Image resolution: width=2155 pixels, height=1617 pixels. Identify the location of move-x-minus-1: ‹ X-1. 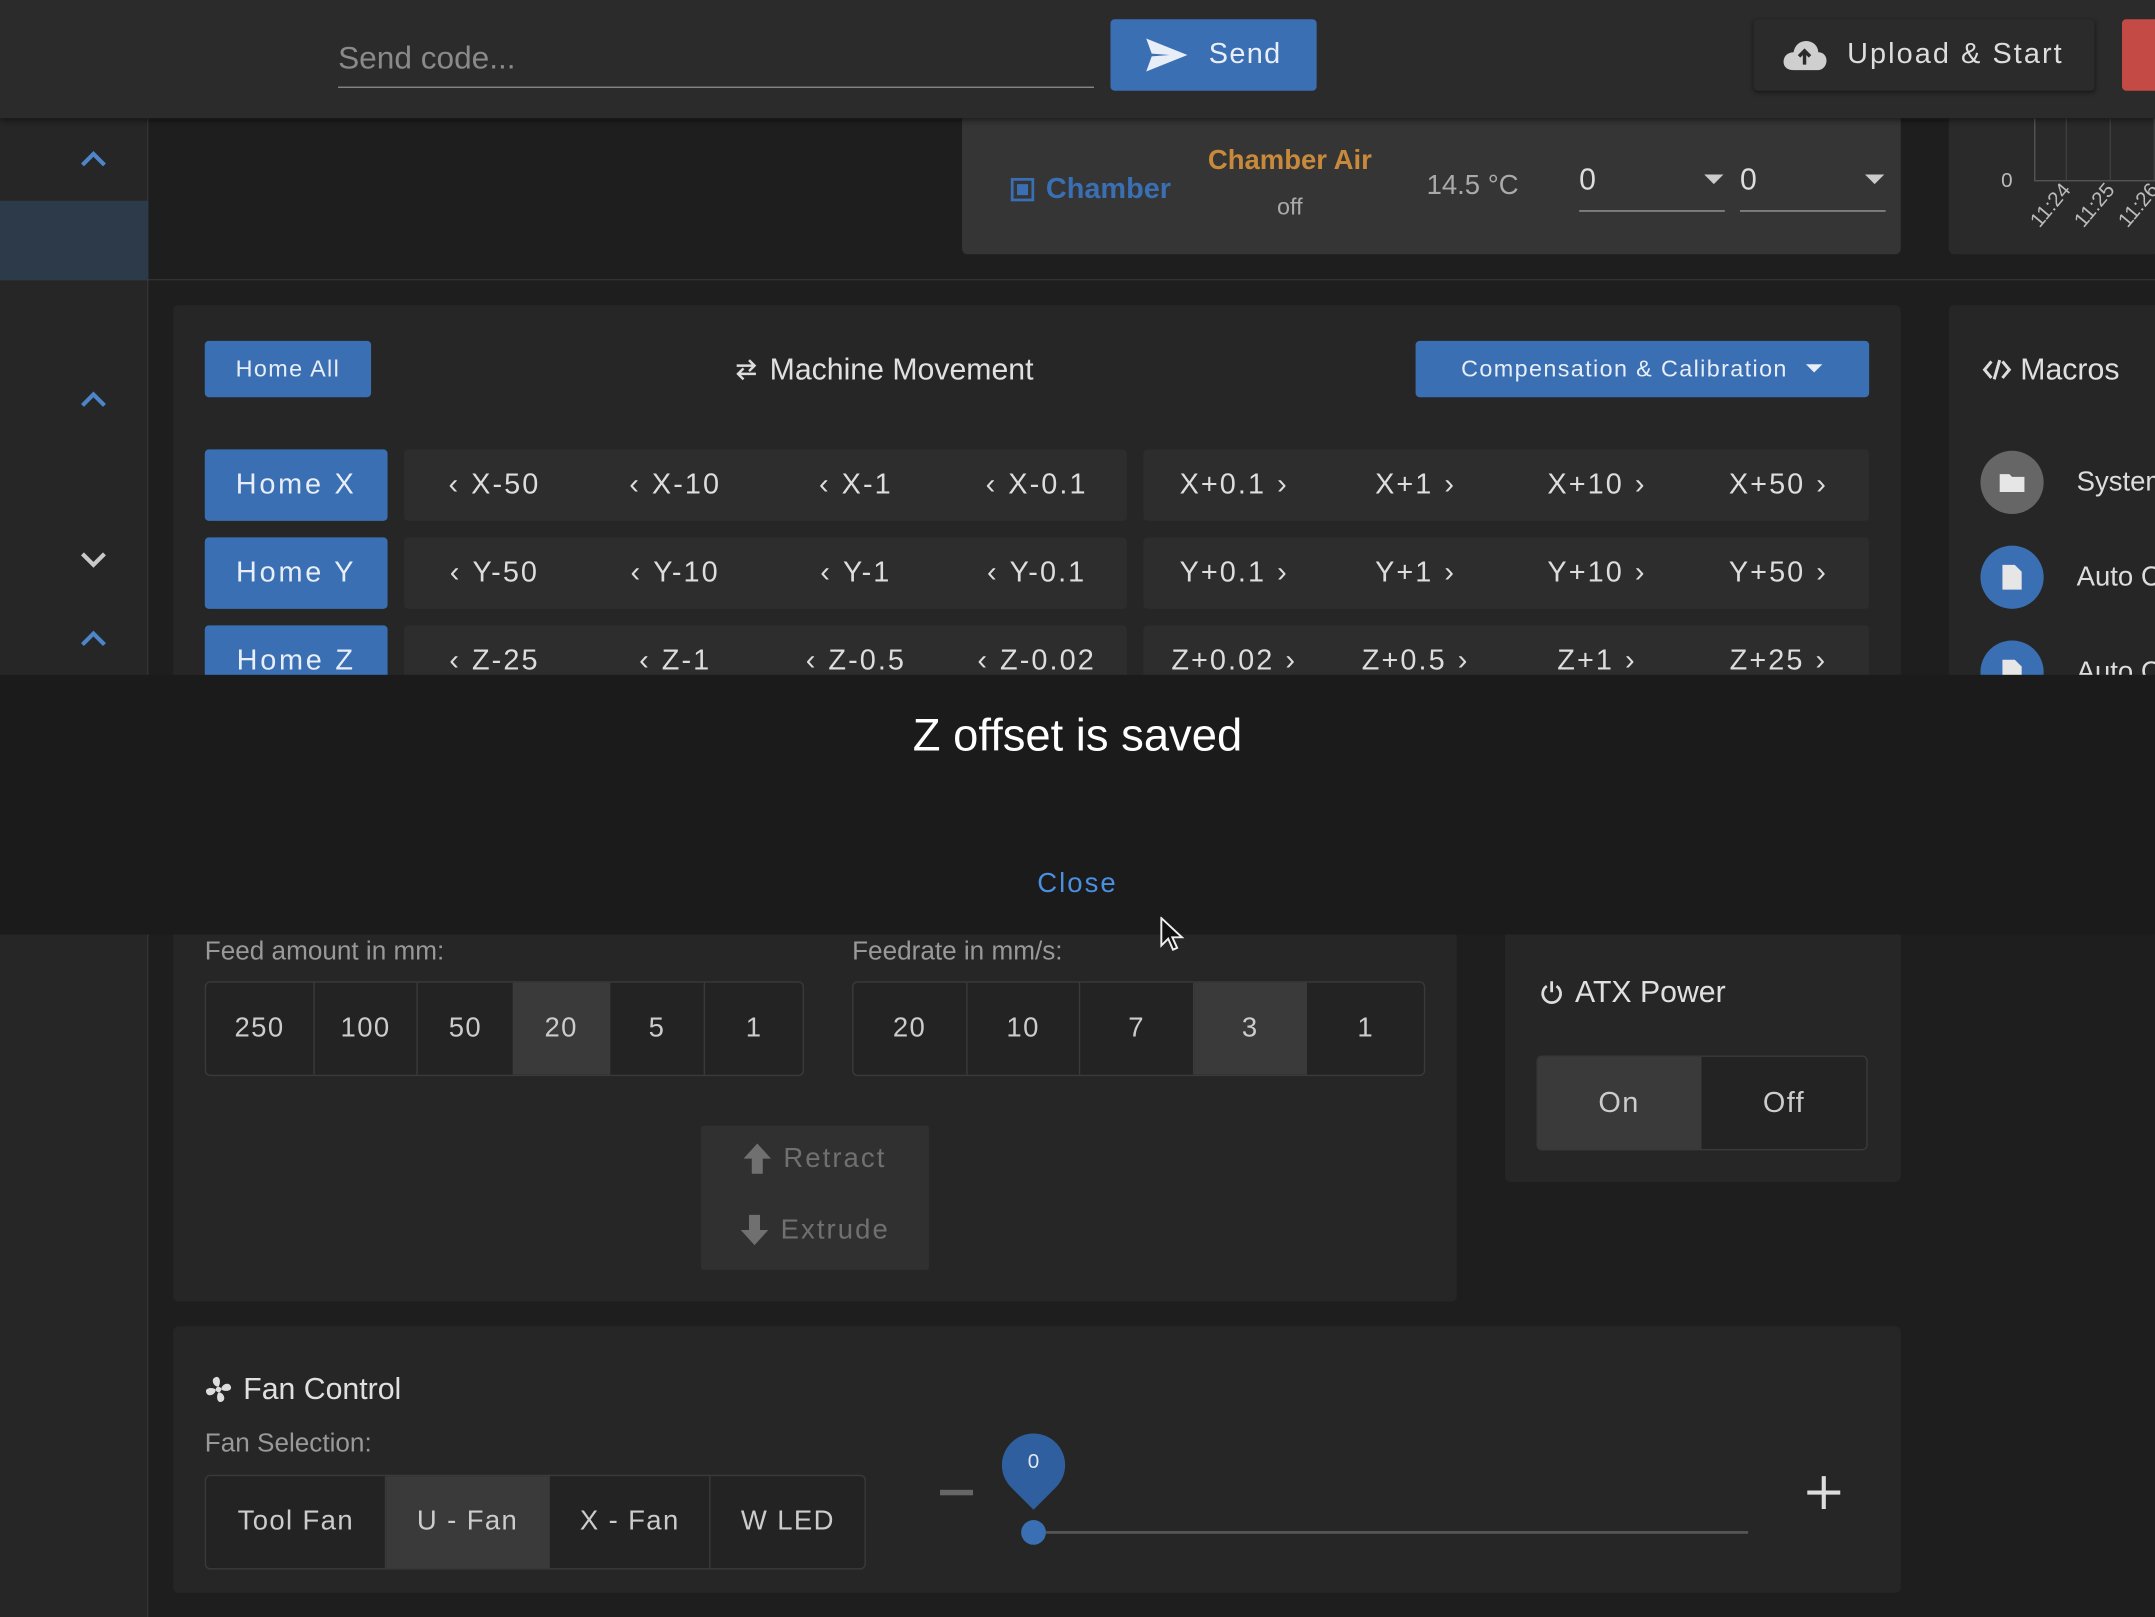
(856, 484).